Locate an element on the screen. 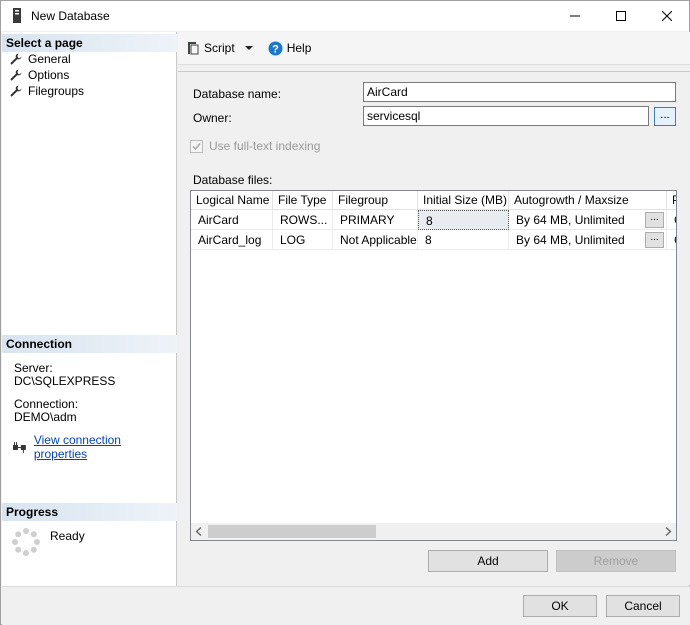  row1-initial-size: 8 is located at coordinates (463, 220).